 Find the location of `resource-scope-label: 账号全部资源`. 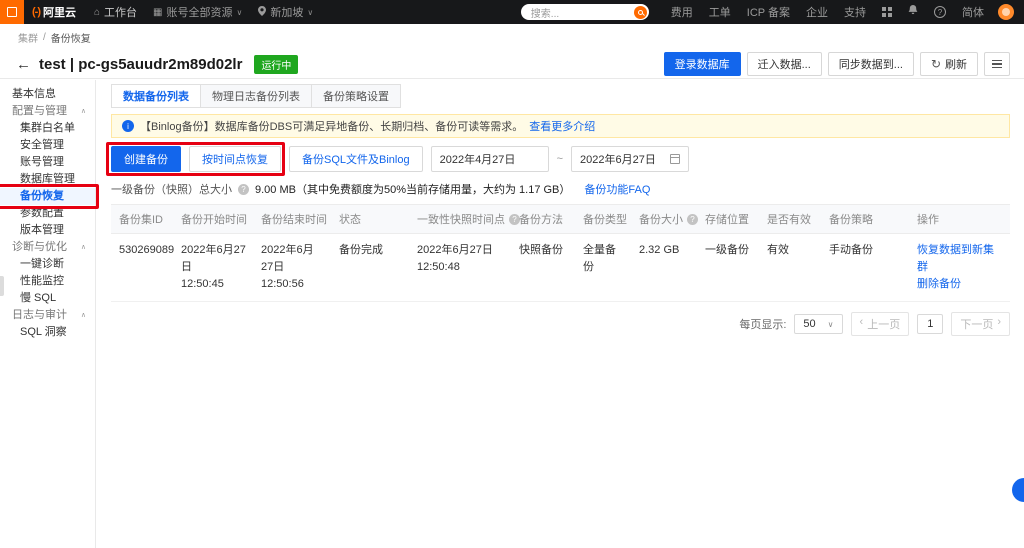

resource-scope-label: 账号全部资源 is located at coordinates (199, 13).